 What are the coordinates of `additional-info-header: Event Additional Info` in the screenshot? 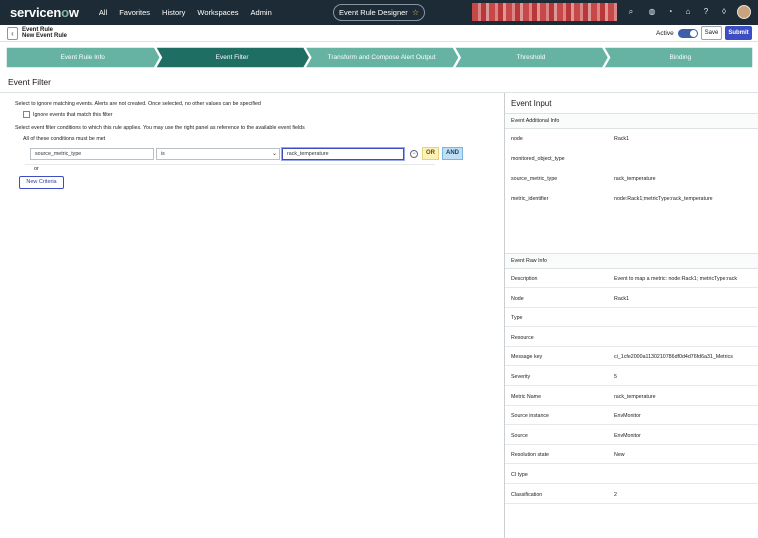 It's located at (631, 121).